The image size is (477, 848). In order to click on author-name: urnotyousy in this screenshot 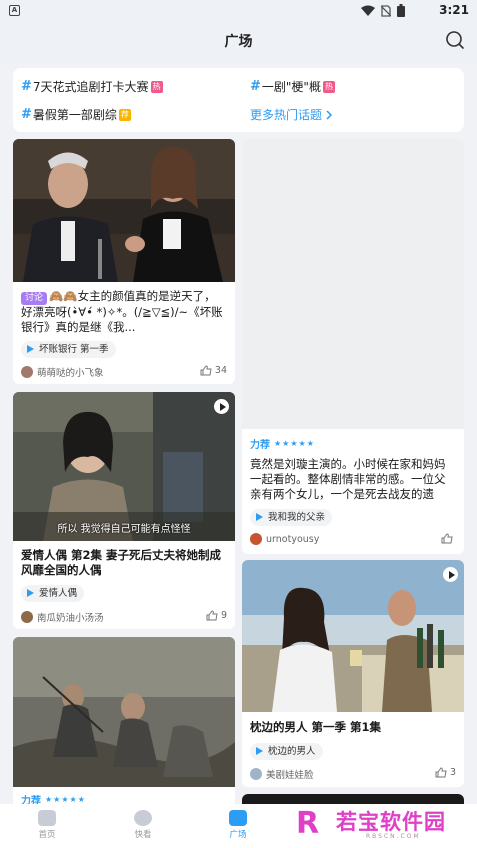, I will do `click(293, 539)`.